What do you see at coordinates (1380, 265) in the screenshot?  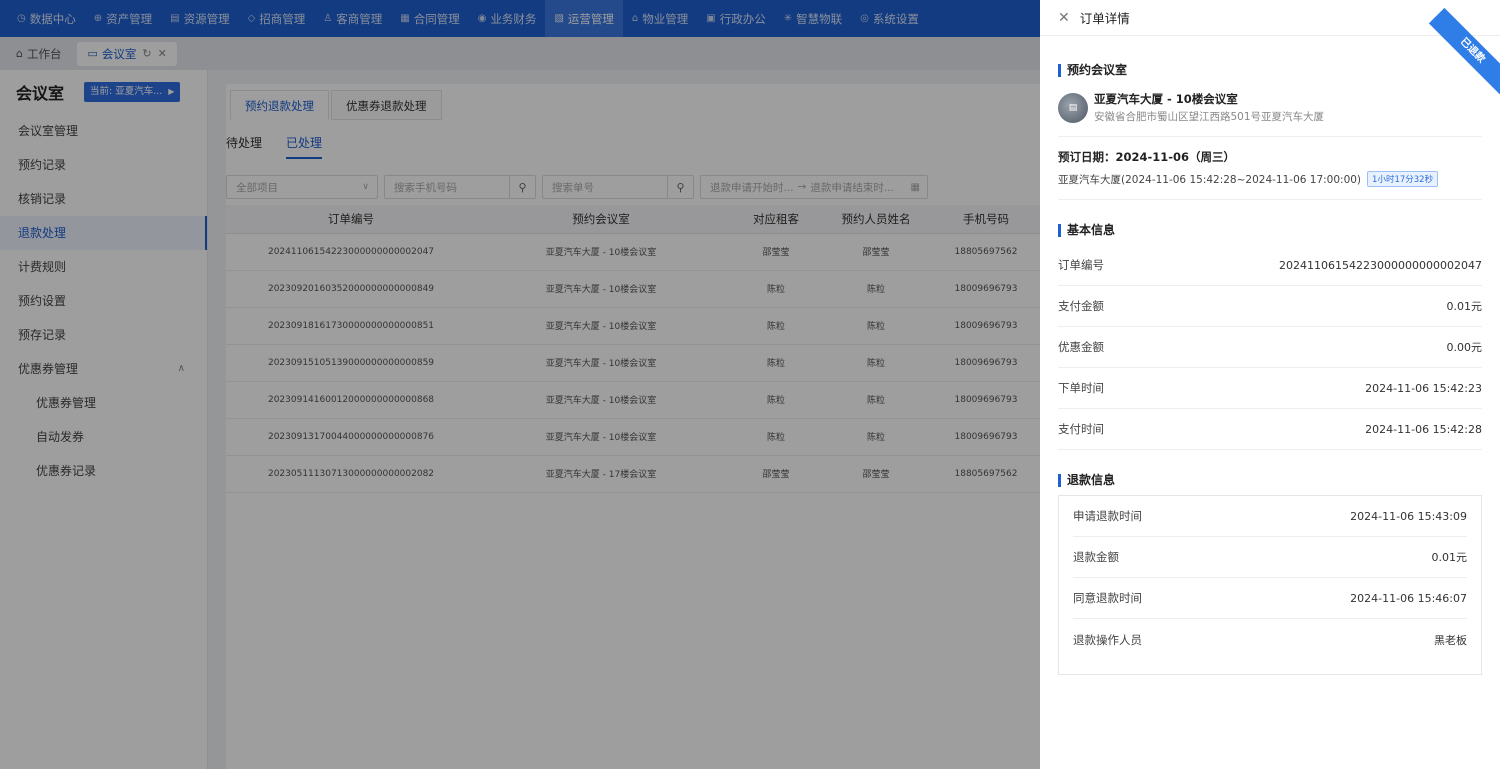 I see `info-value: 20241106154223000000000002047` at bounding box center [1380, 265].